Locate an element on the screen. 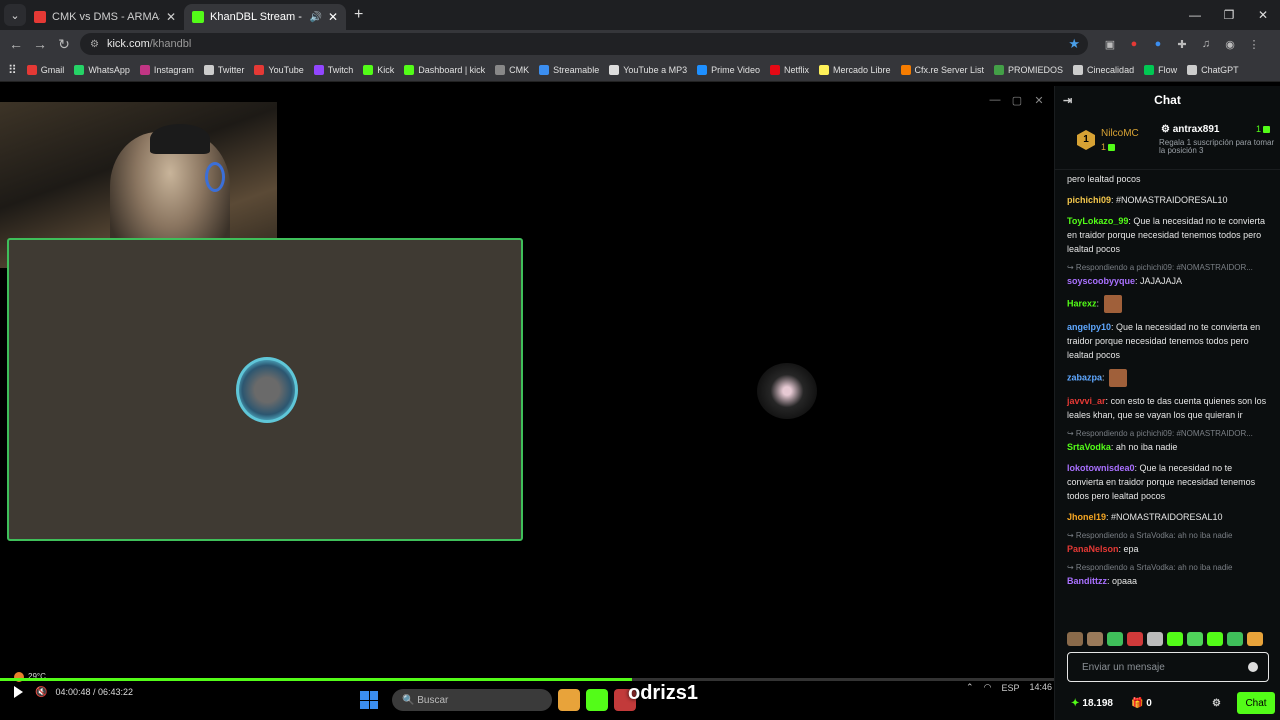 Image resolution: width=1280 pixels, height=720 pixels. bookmark-item: ChatGPT is located at coordinates (1213, 69).